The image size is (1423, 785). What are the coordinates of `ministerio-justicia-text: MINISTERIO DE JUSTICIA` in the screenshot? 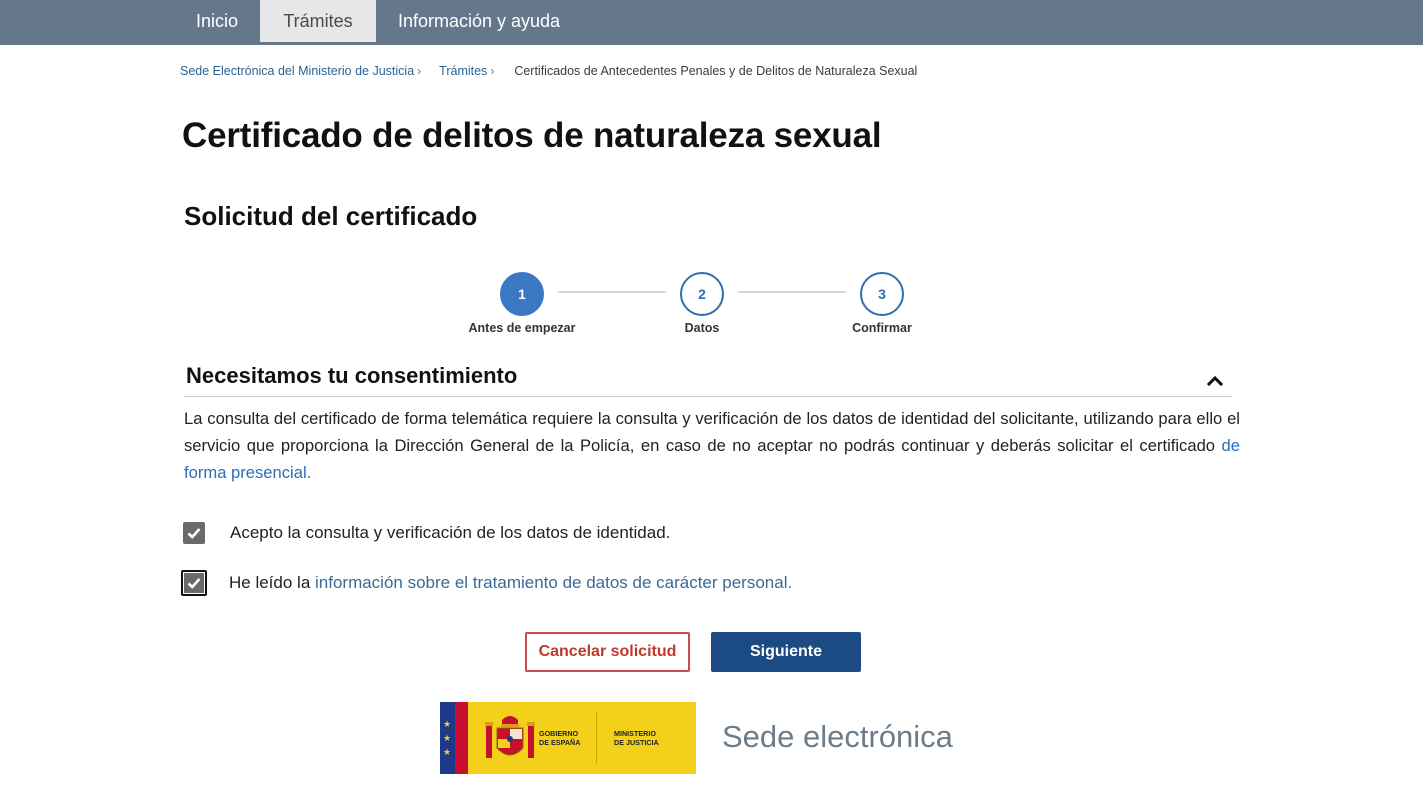 It's located at (636, 738).